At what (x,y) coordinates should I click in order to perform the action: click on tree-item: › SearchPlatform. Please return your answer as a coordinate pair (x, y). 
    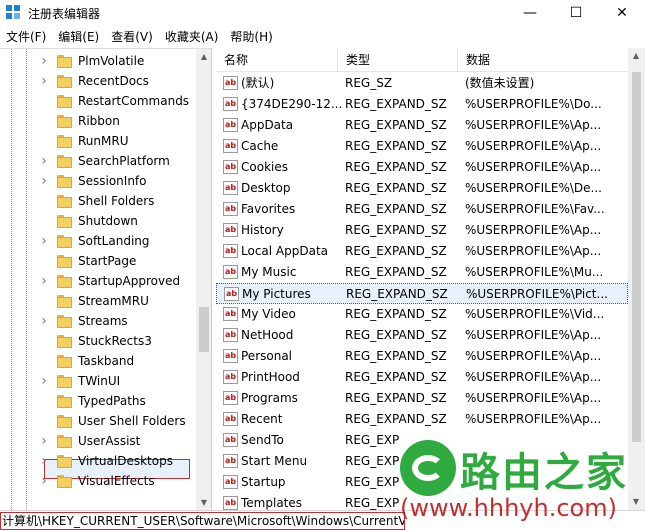
    Looking at the image, I should click on (100, 161).